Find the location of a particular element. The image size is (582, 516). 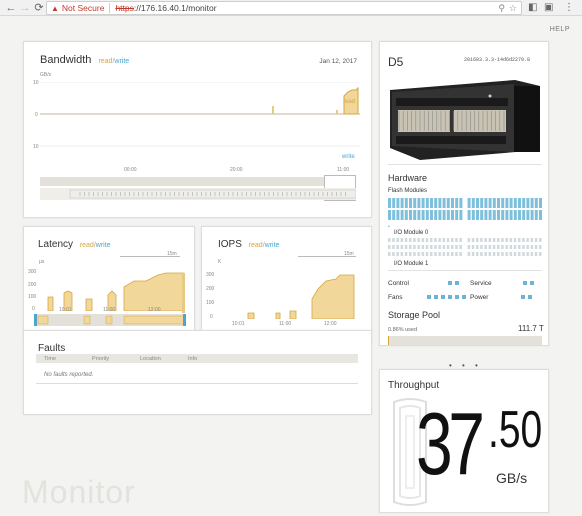

bandwidth-unit: GB/s is located at coordinates (46, 75).